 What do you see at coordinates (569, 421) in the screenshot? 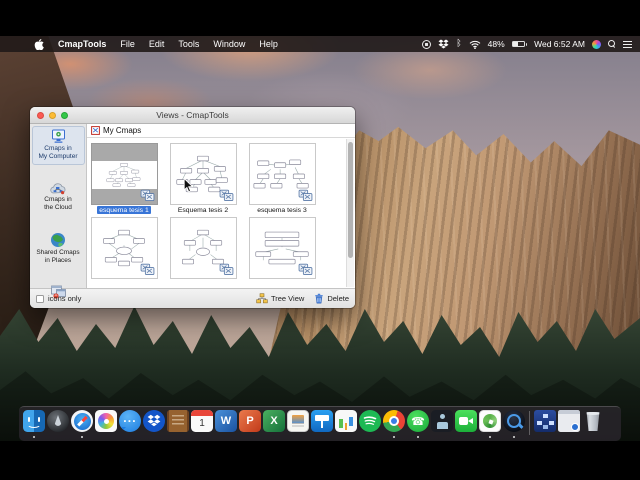
I see `minimized-window-icon` at bounding box center [569, 421].